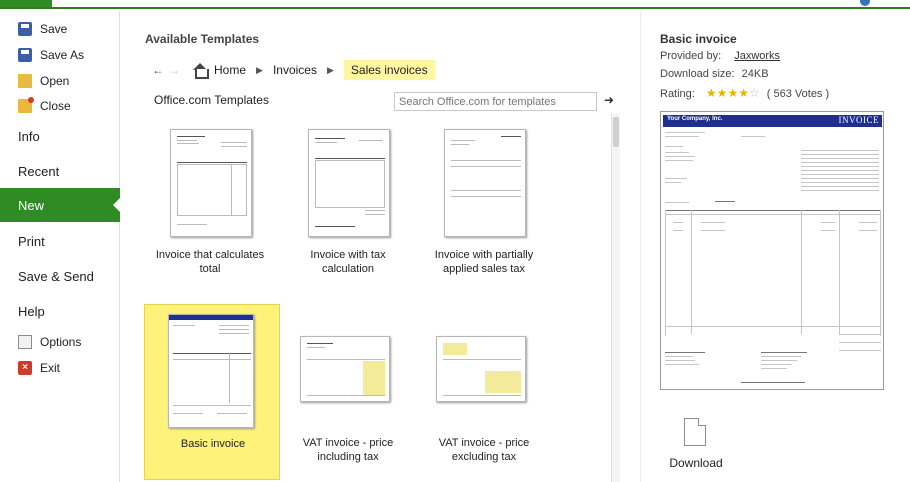 The image size is (910, 482). What do you see at coordinates (484, 450) in the screenshot?
I see `template-label: VAT invoice - price excluding tax` at bounding box center [484, 450].